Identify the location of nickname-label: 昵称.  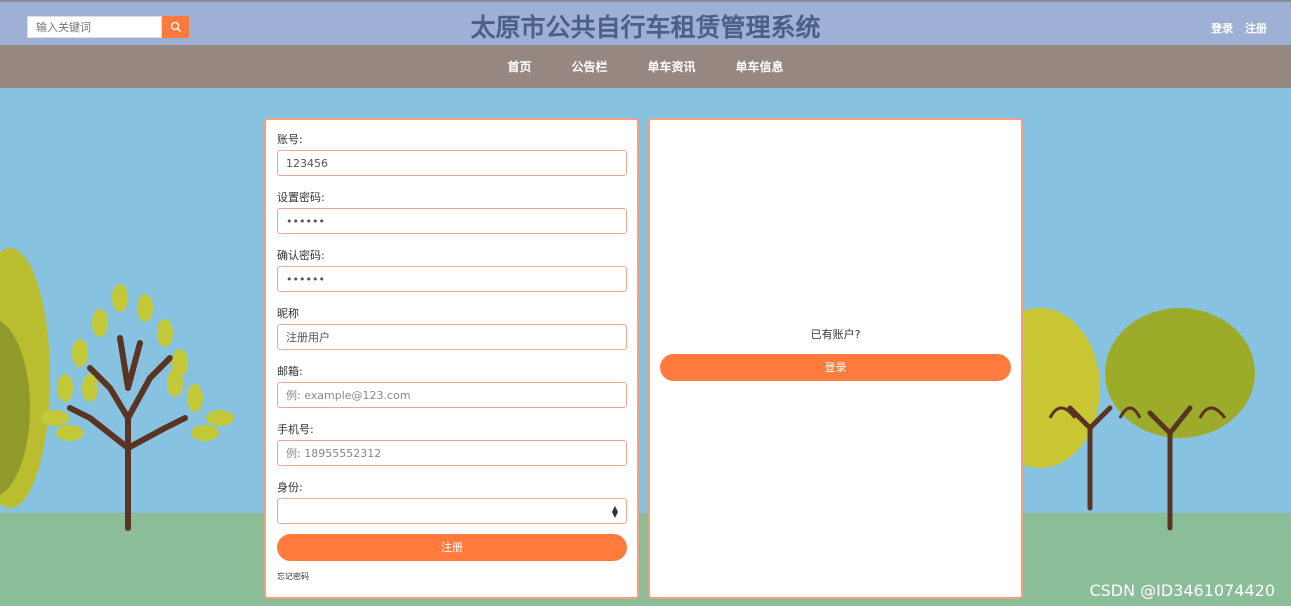
(288, 313).